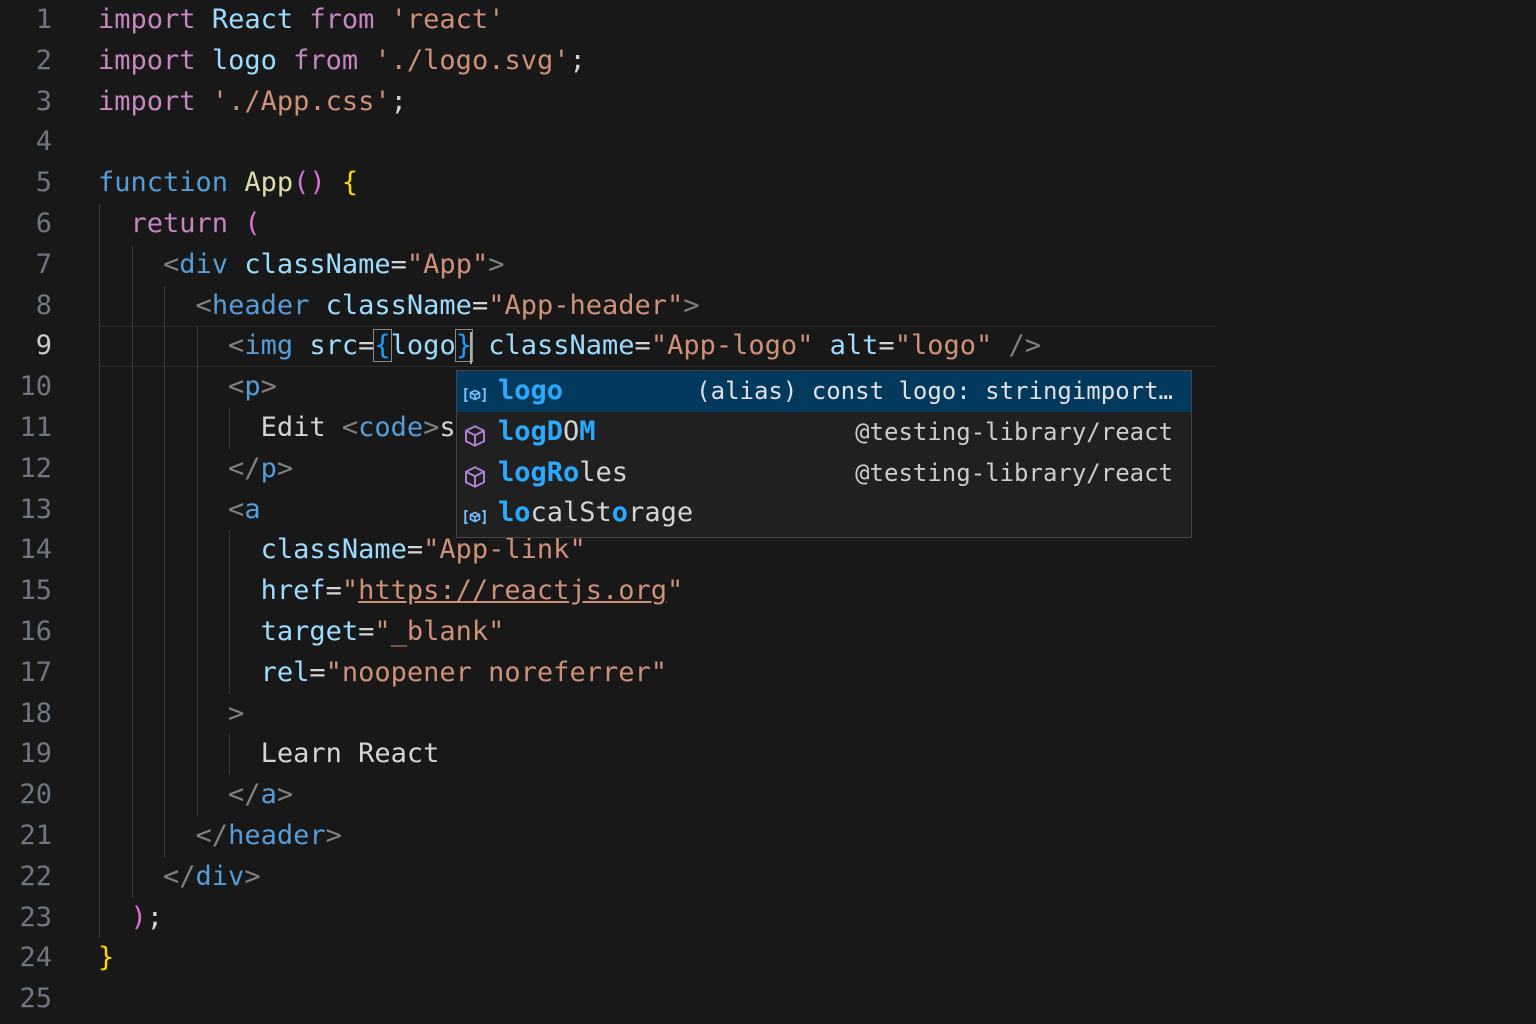 The height and width of the screenshot is (1024, 1536). I want to click on text-cursor, so click(471, 348).